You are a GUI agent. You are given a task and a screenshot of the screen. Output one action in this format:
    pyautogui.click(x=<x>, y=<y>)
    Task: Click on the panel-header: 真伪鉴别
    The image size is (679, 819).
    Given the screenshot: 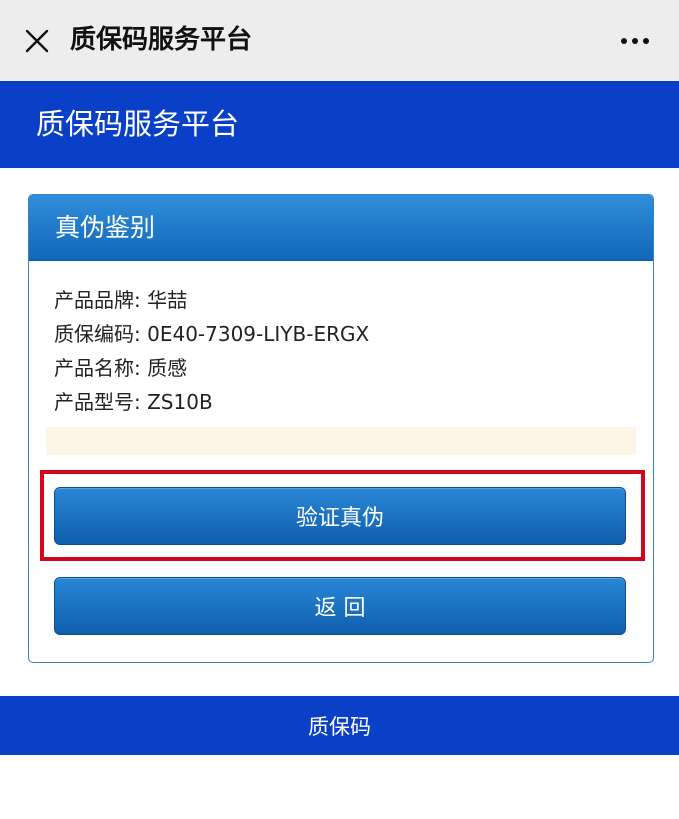 What is the action you would take?
    pyautogui.click(x=341, y=228)
    